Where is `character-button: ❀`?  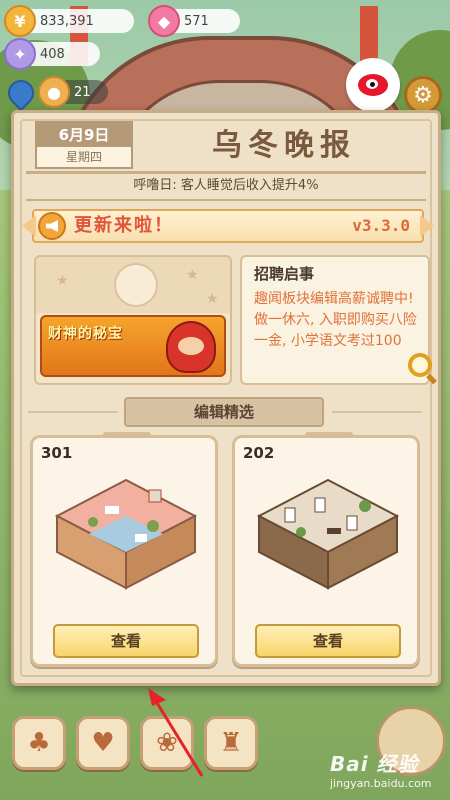 character-button: ❀ is located at coordinates (167, 743).